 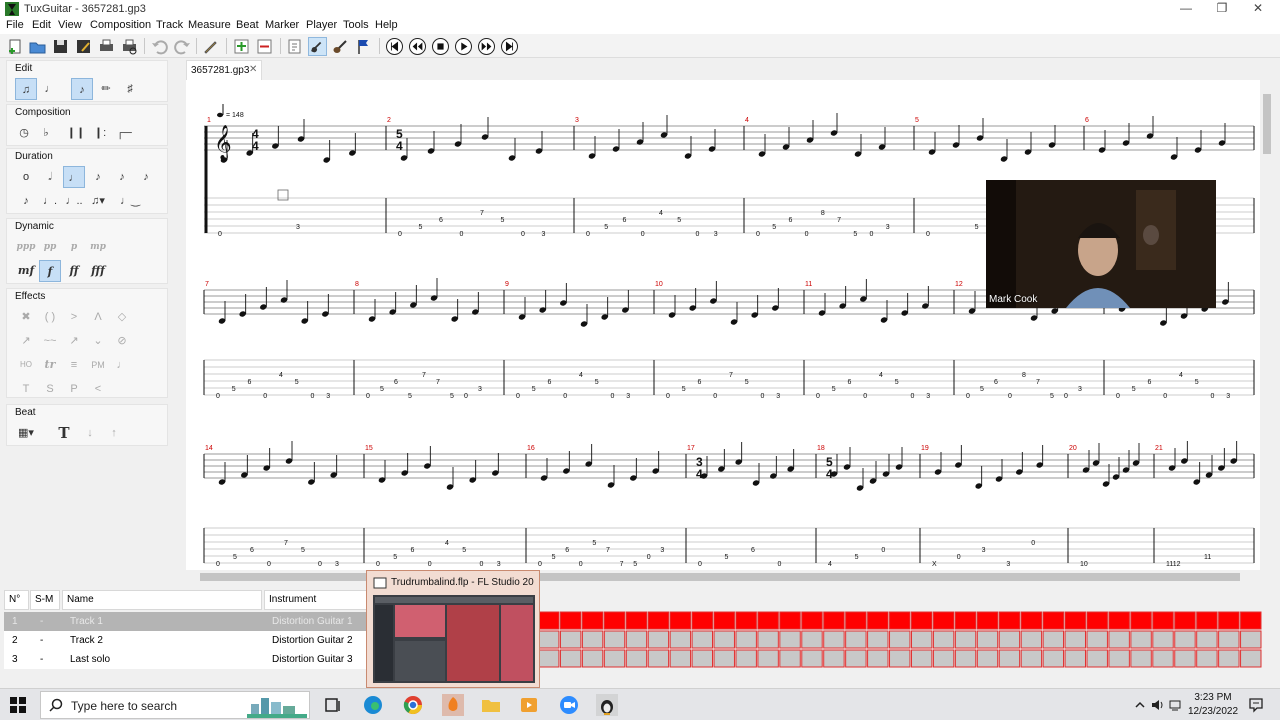 What do you see at coordinates (26, 89) in the screenshot?
I see `select-mode-icon: ♫` at bounding box center [26, 89].